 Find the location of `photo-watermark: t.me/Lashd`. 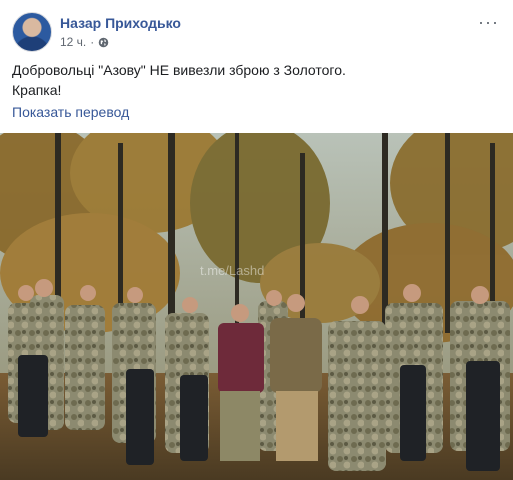

photo-watermark: t.me/Lashd is located at coordinates (232, 270).